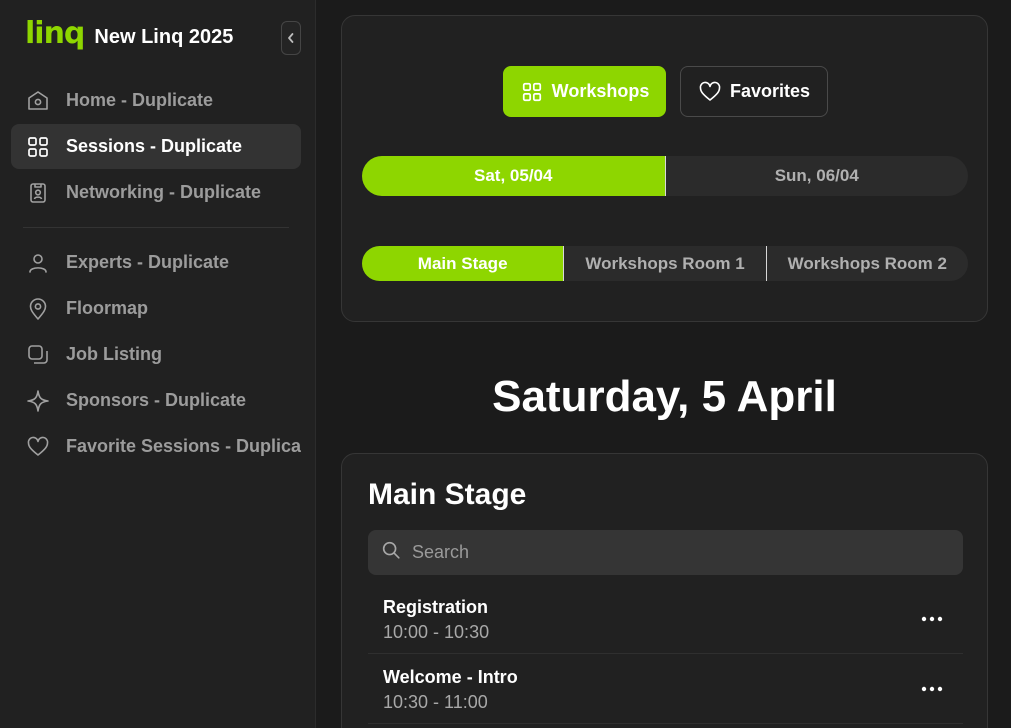 The height and width of the screenshot is (728, 1011). I want to click on day-tab-sat: Sat, 05/04, so click(513, 176).